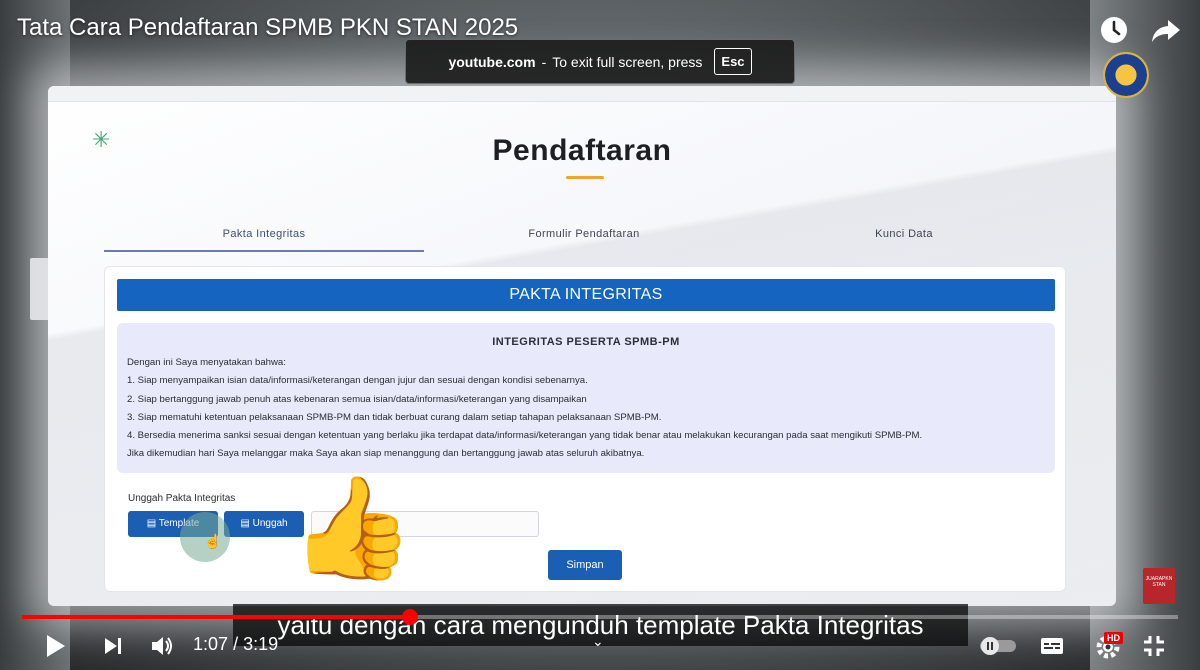 The width and height of the screenshot is (1200, 670). What do you see at coordinates (55, 646) in the screenshot?
I see `play-icon` at bounding box center [55, 646].